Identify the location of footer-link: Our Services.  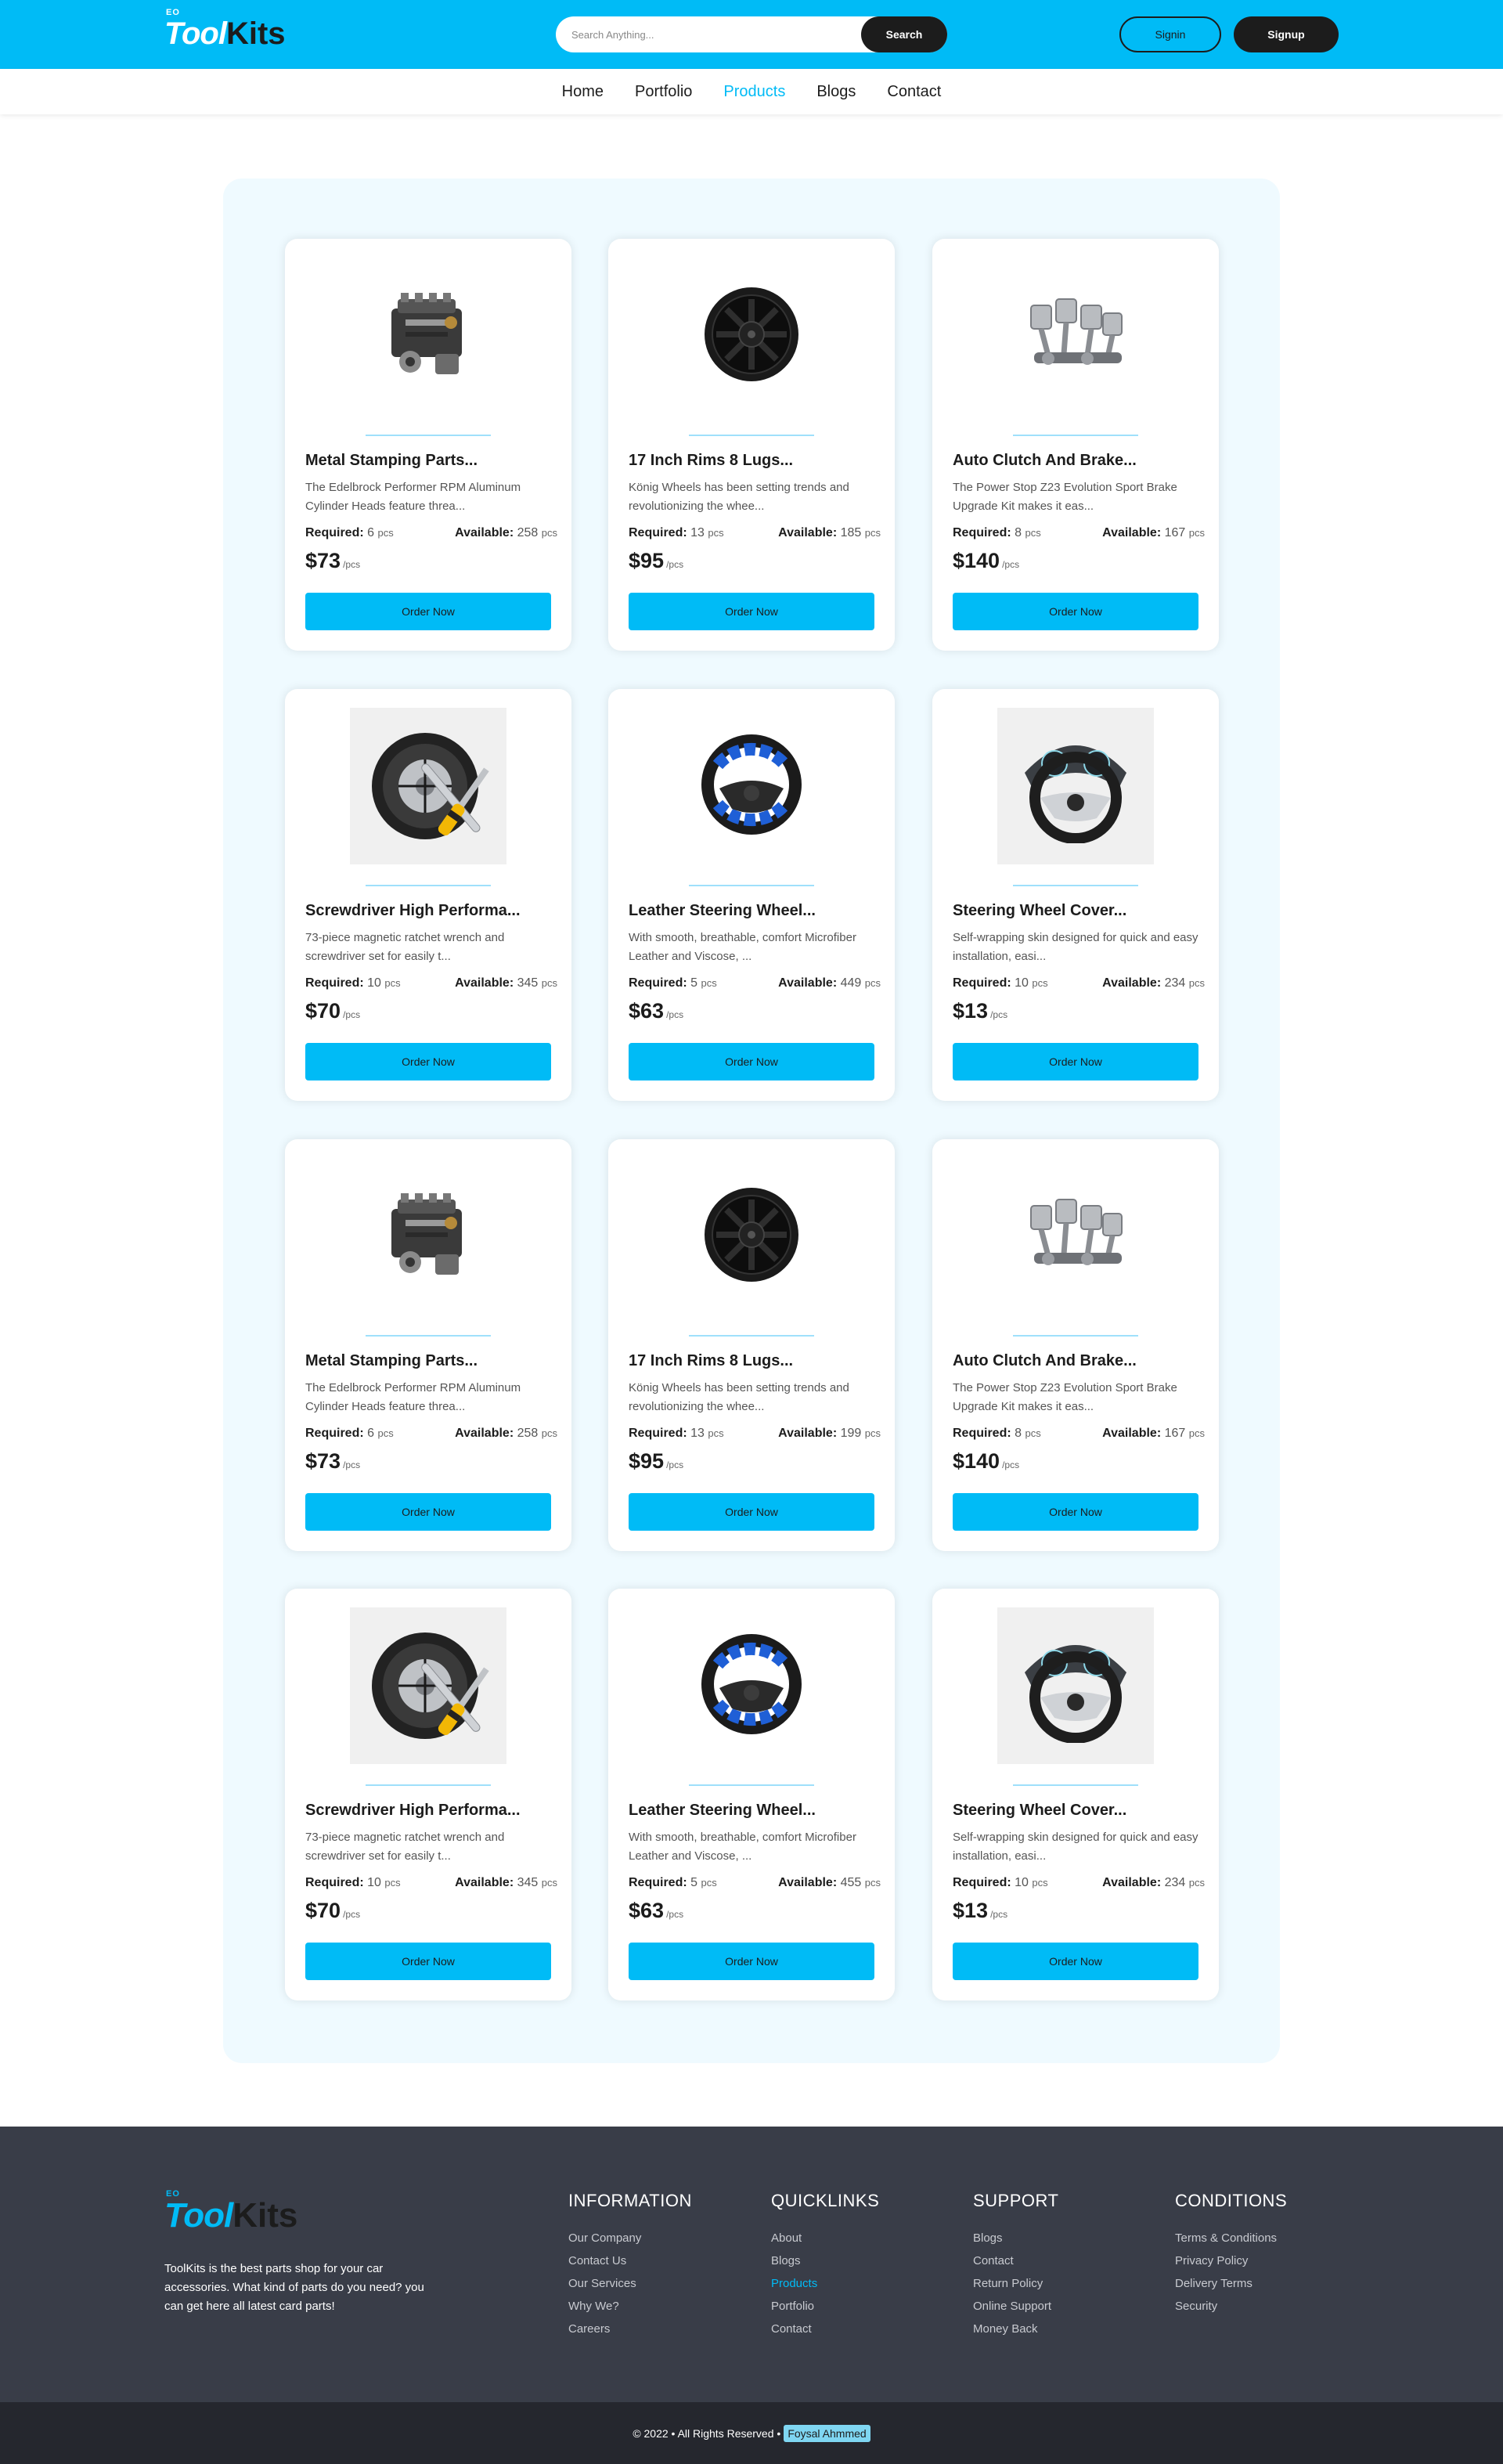
(630, 2284).